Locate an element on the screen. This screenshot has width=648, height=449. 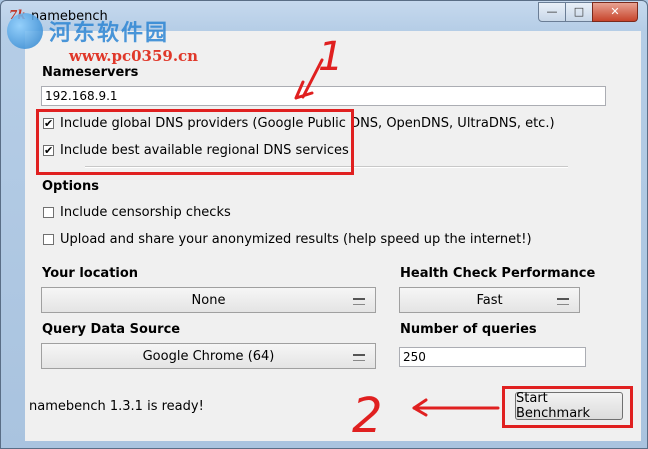
annotation-box-start is located at coordinates (567, 407).